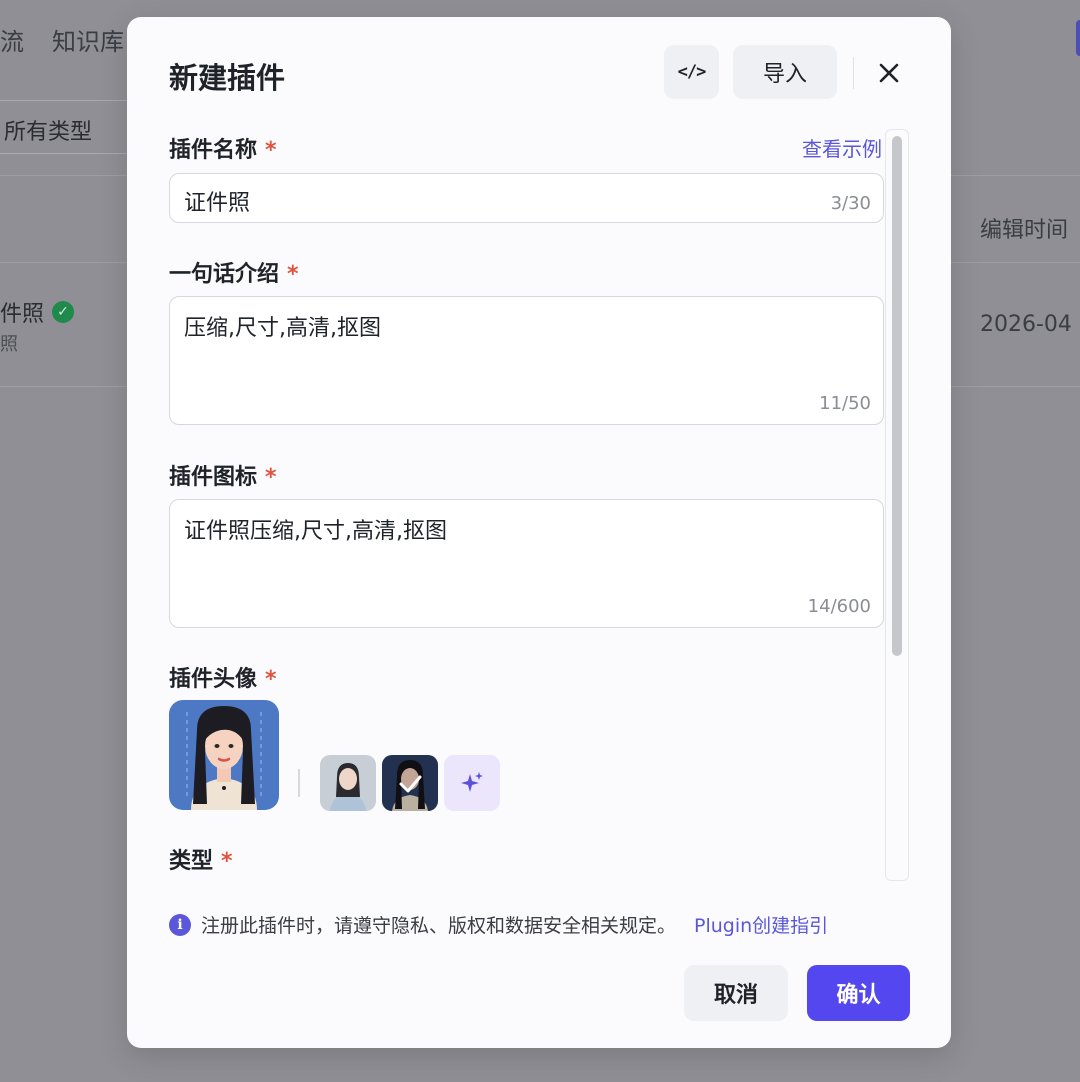  I want to click on ai-generate-avatar-button, so click(472, 783).